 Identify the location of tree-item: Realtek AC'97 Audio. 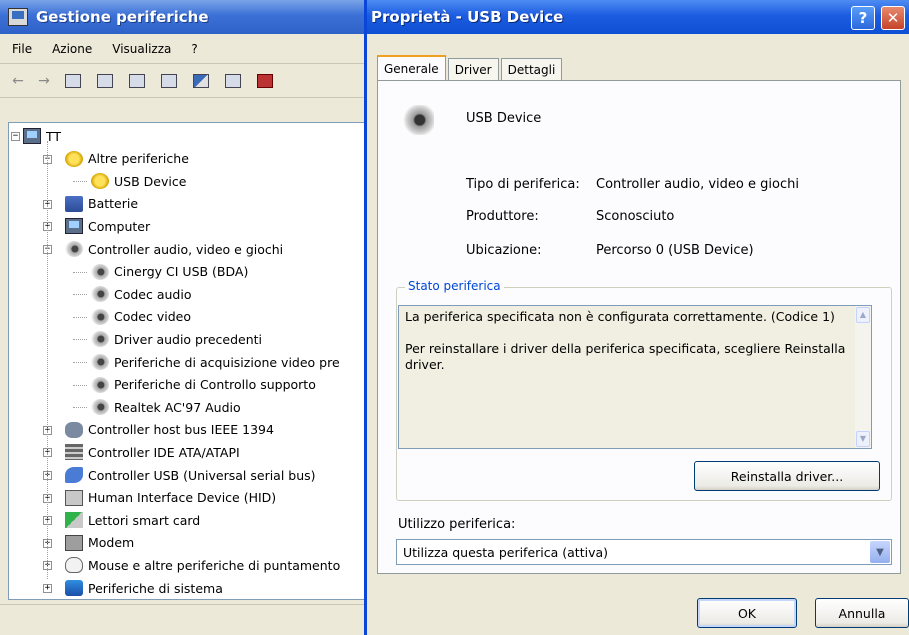
(166, 407).